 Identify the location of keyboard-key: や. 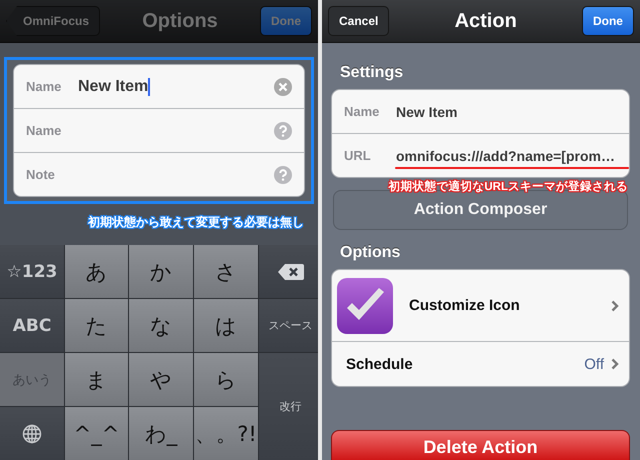
(161, 379).